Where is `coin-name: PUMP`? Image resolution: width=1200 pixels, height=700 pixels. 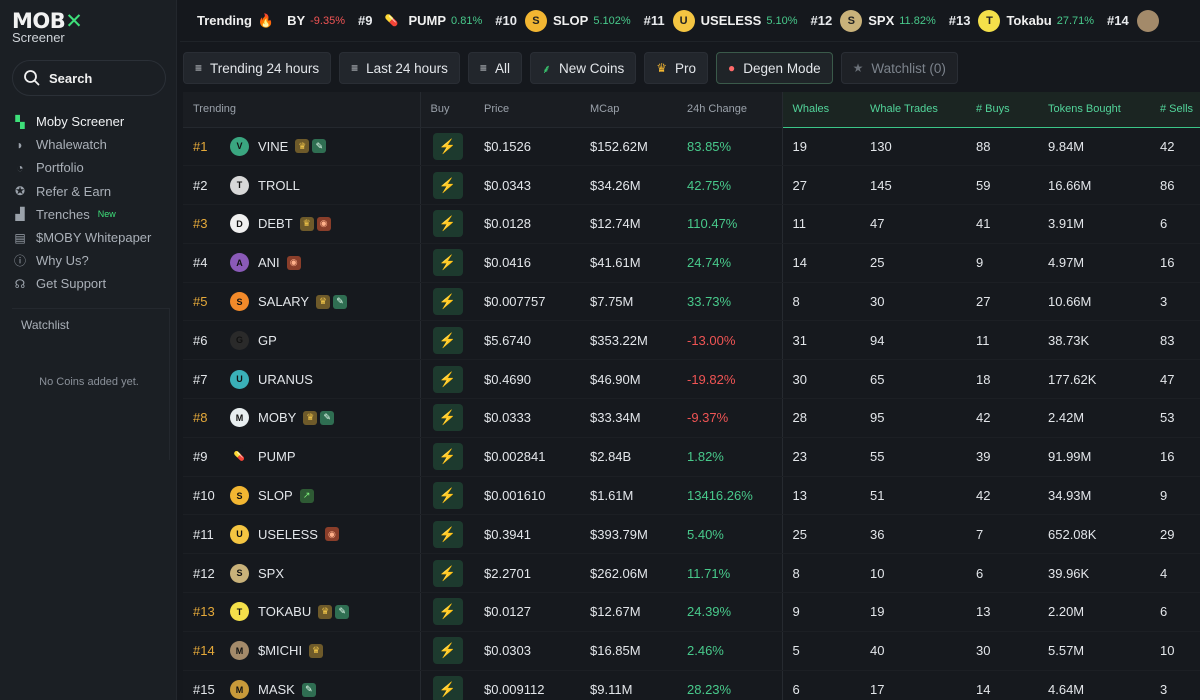 coin-name: PUMP is located at coordinates (277, 456).